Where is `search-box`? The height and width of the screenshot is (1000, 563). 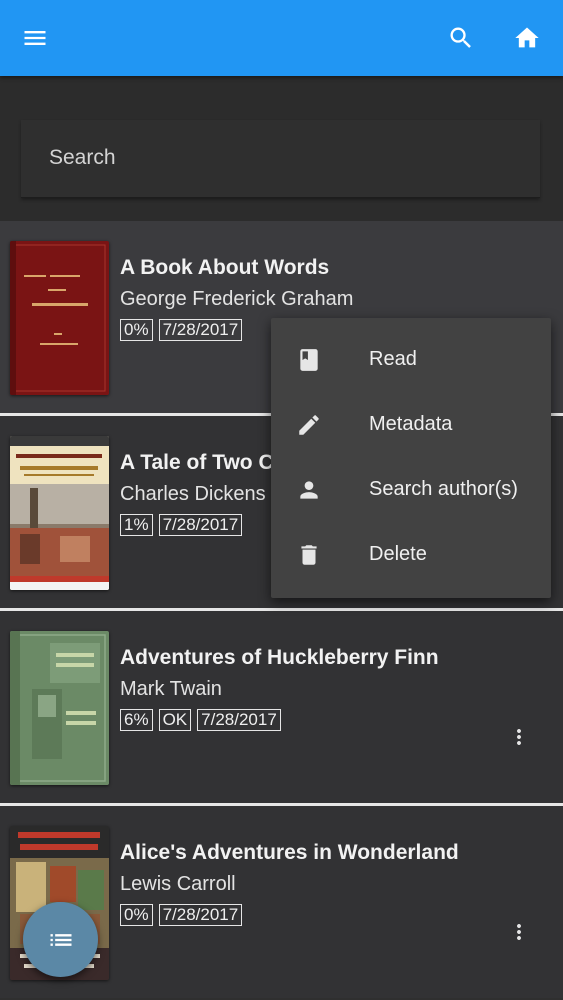
search-box is located at coordinates (280, 159).